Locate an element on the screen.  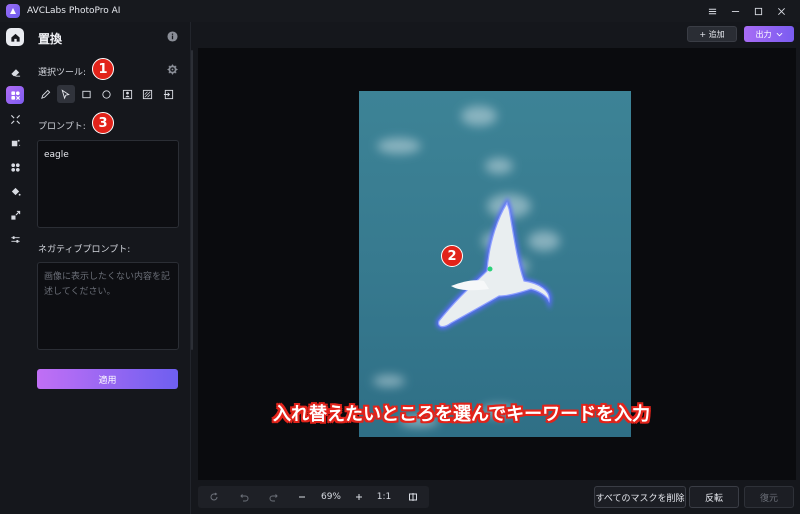
prompt-label: プロンプト: is located at coordinates (62, 127).